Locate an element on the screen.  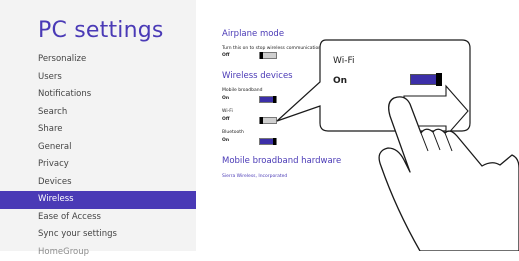
toggle-fill is located at coordinates (424, 79).